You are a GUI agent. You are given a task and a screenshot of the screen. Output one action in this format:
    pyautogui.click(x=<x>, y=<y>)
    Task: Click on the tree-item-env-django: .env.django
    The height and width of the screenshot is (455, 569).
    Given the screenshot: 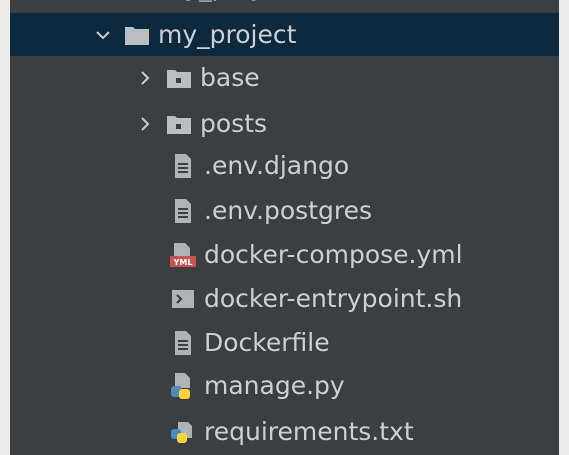 What is the action you would take?
    pyautogui.click(x=284, y=165)
    